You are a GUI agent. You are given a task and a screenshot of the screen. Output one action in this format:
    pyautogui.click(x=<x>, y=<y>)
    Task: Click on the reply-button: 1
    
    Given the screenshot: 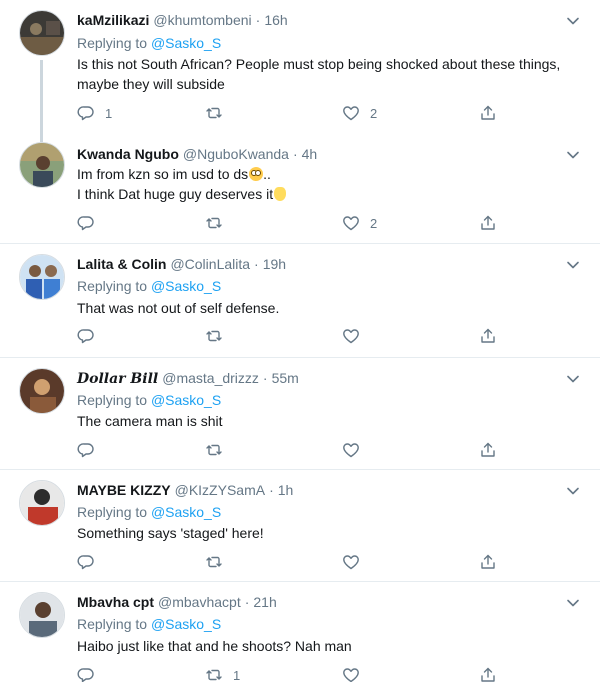 What is the action you would take?
    pyautogui.click(x=94, y=113)
    